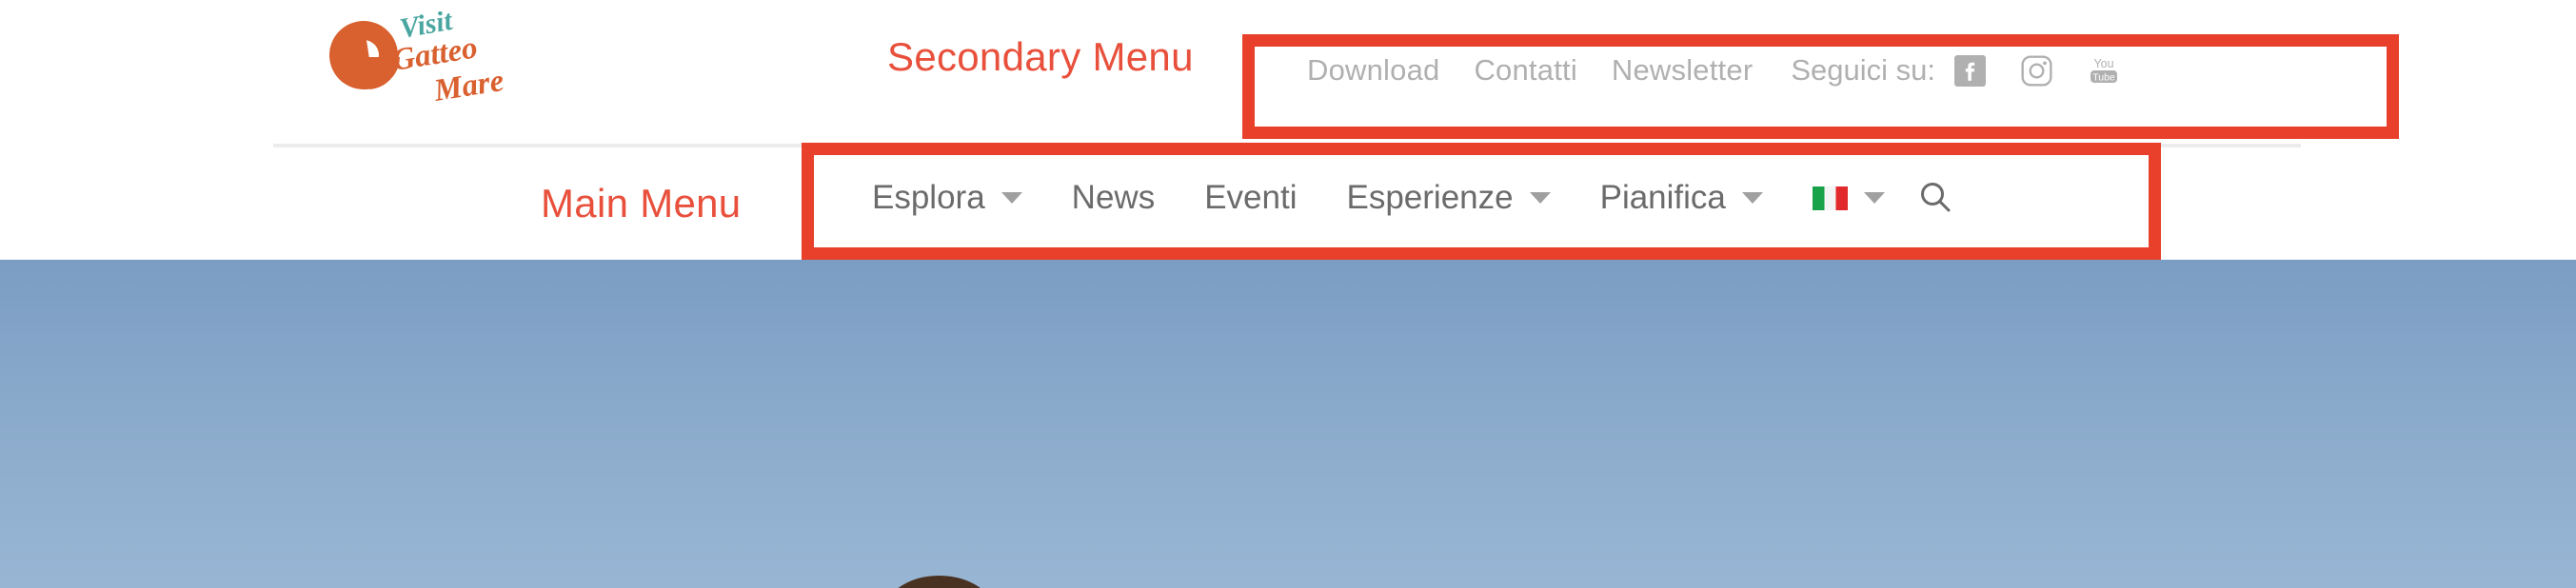 This screenshot has height=588, width=2576. I want to click on main-menu-label: News, so click(1114, 197).